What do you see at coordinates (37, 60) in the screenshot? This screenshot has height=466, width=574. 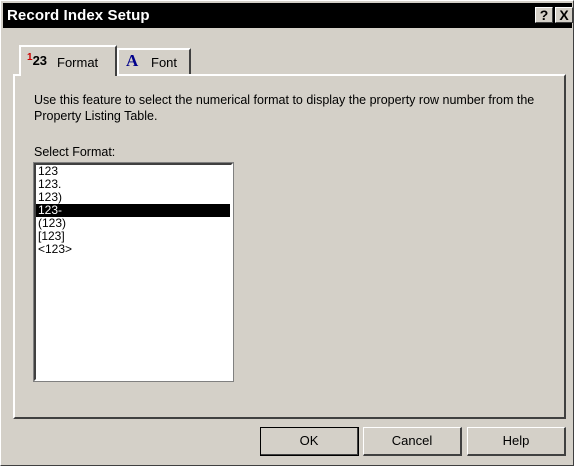 I see `numbers-123-icon: 123` at bounding box center [37, 60].